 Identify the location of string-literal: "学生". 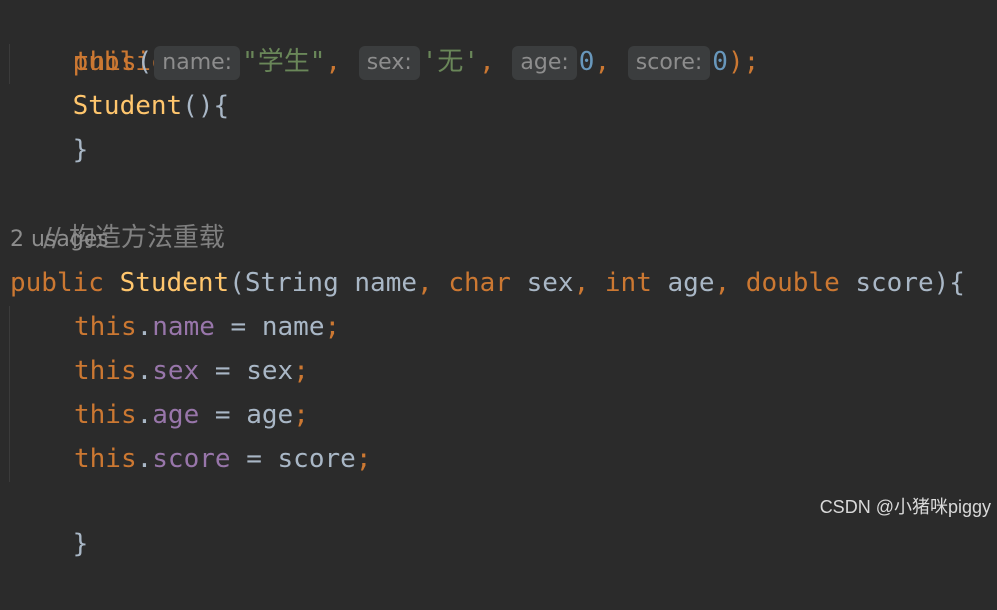
(284, 62).